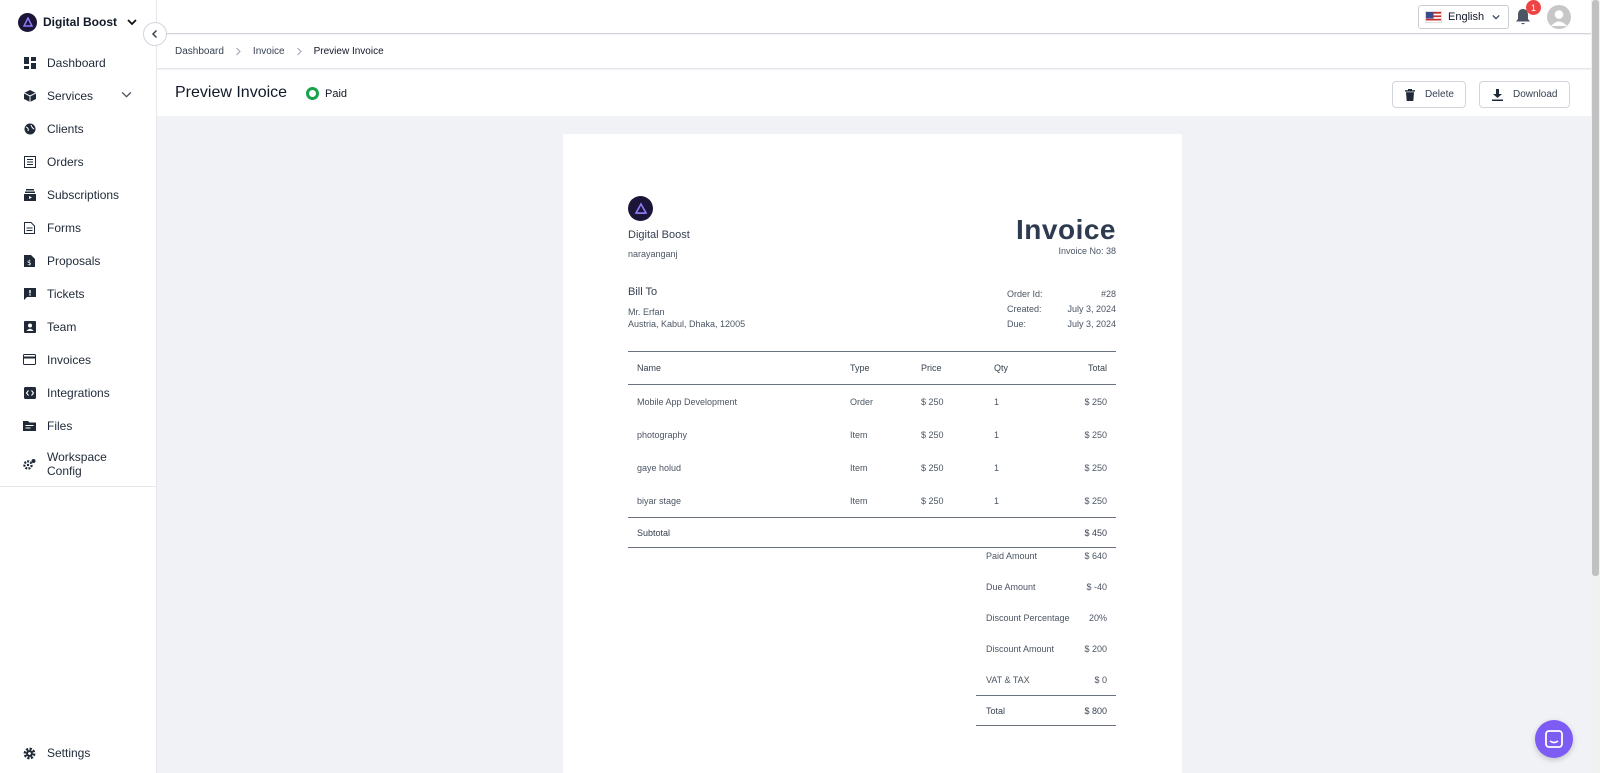 This screenshot has height=773, width=1600. I want to click on sidebar-item-settings: Settings, so click(78, 753).